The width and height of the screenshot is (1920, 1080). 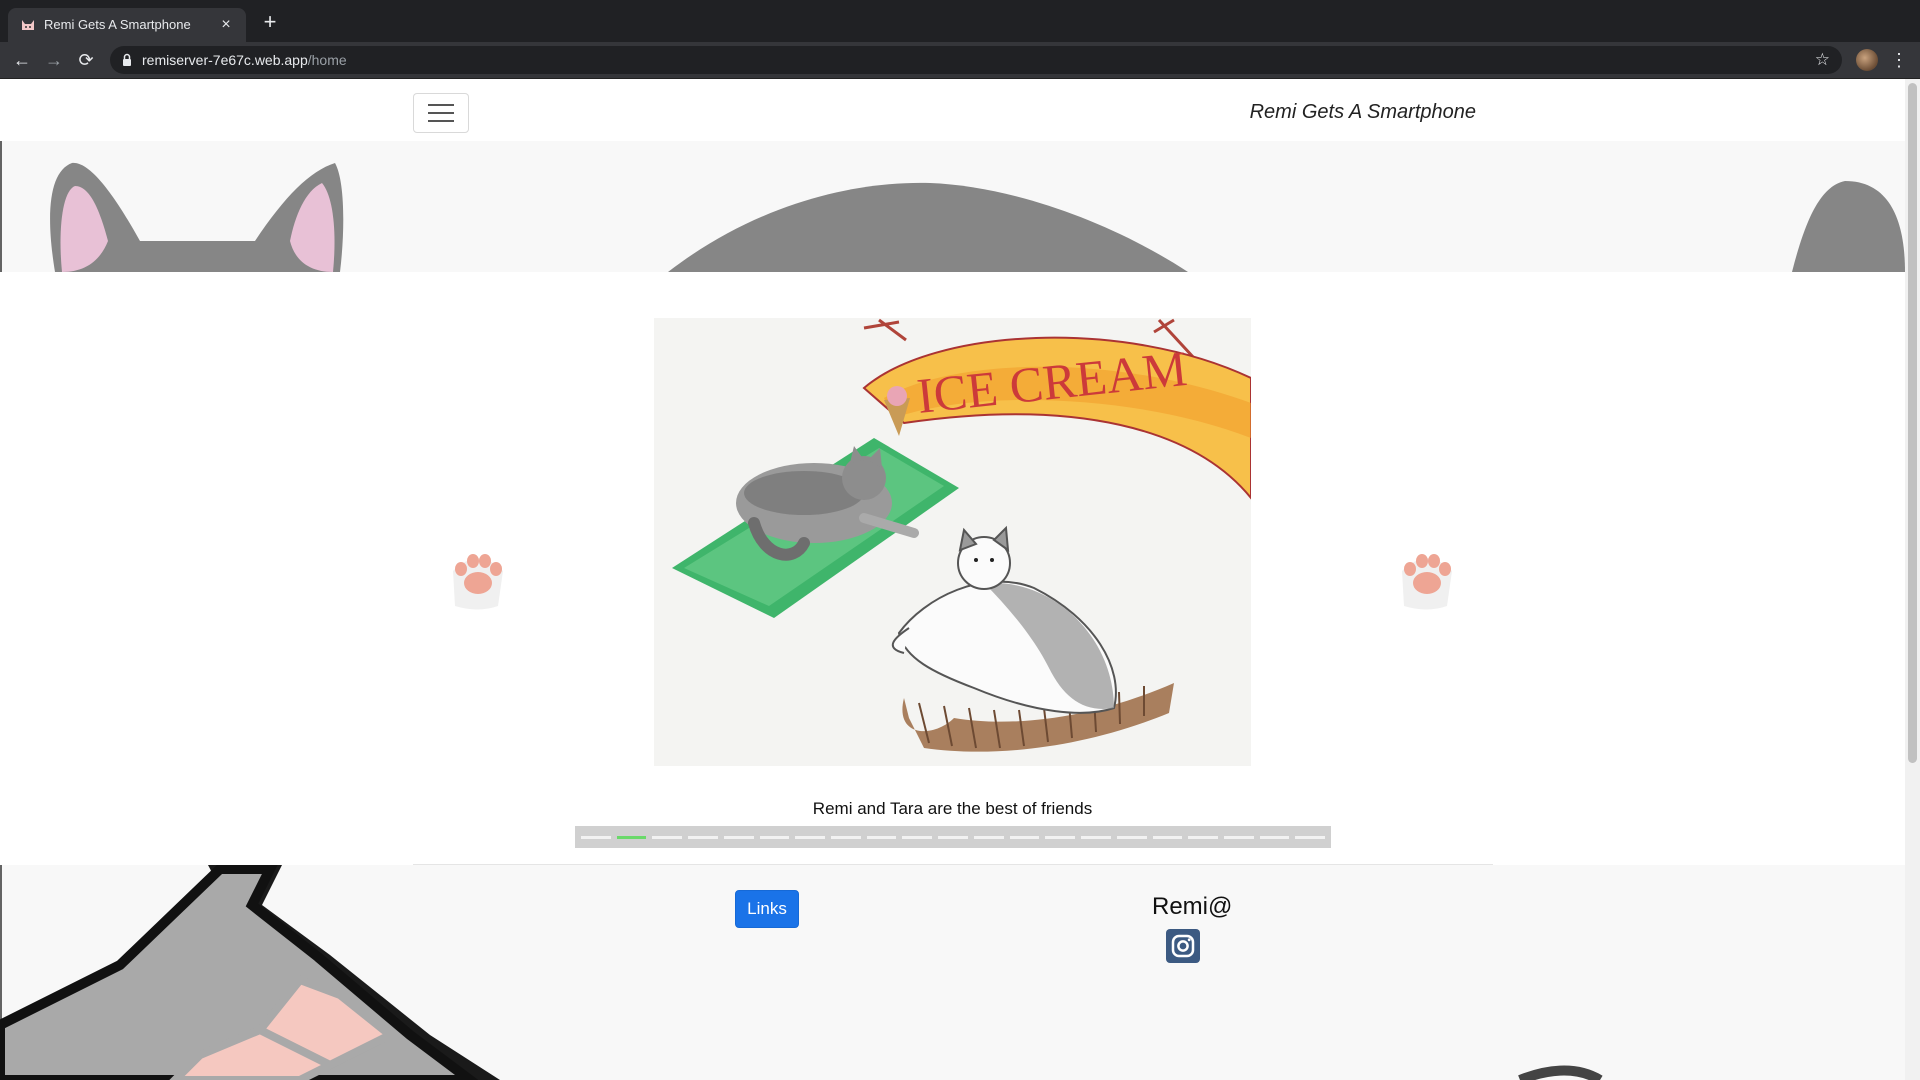 I want to click on links-button: Links, so click(x=767, y=909).